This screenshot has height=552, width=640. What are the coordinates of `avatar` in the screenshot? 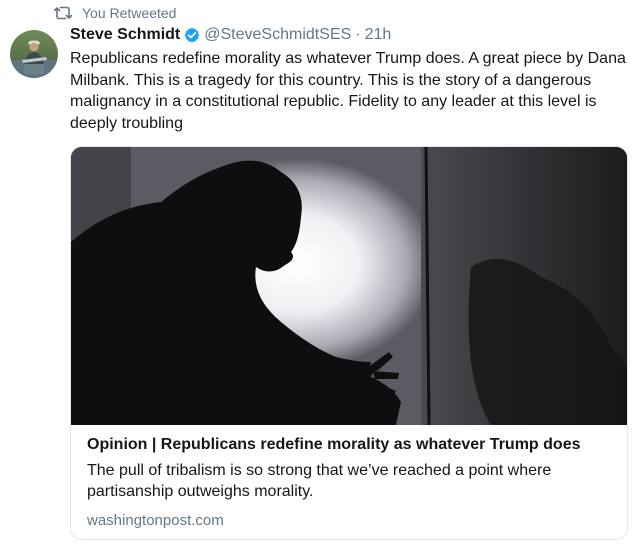 It's located at (34, 54).